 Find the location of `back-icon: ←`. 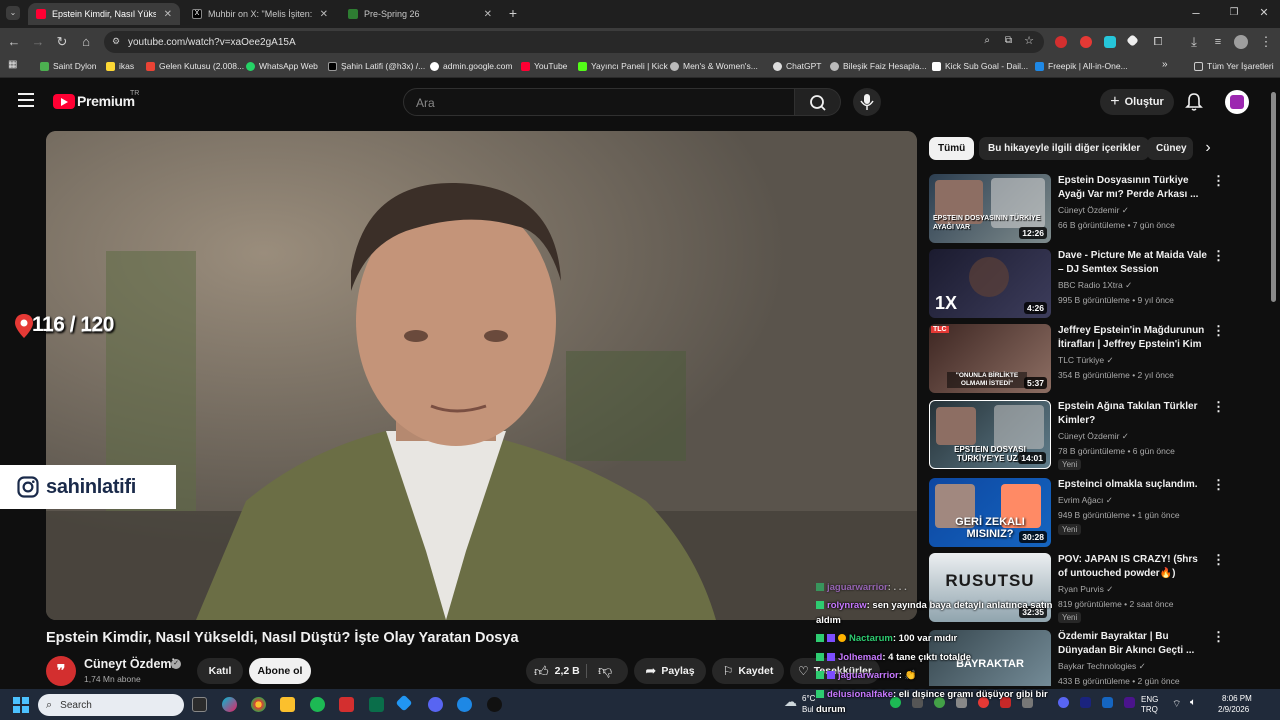

back-icon: ← is located at coordinates (14, 42).